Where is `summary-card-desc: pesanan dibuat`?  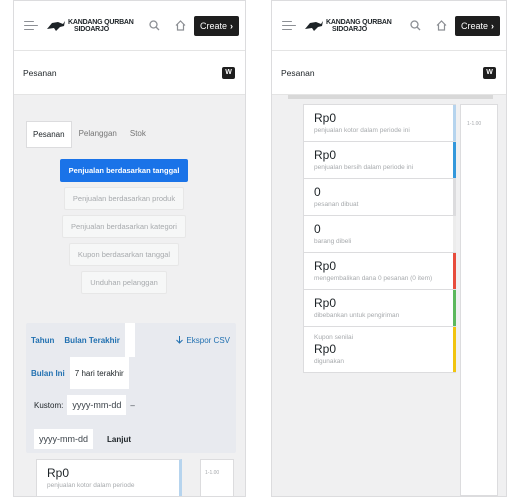 summary-card-desc: pesanan dibuat is located at coordinates (336, 204).